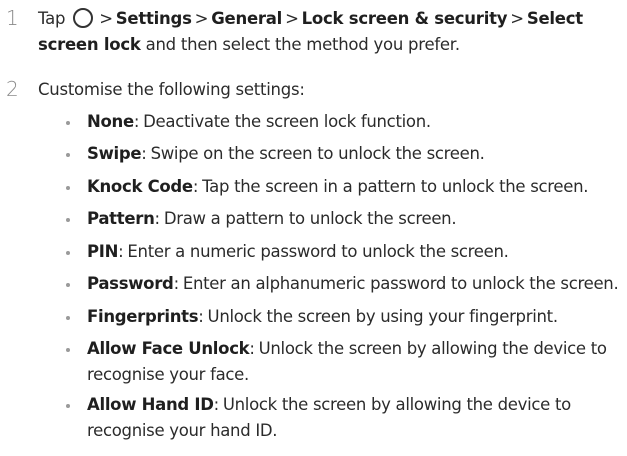  What do you see at coordinates (168, 348) in the screenshot?
I see `option-title: Allow Face Unlock` at bounding box center [168, 348].